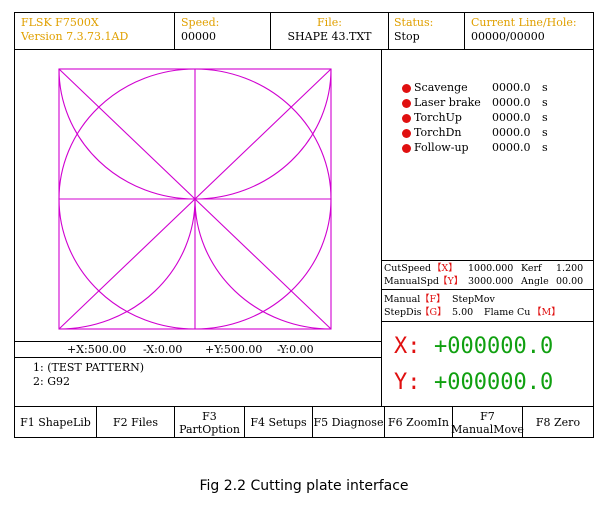 This screenshot has width=608, height=506. I want to click on status-cell: Status: Stop, so click(427, 31).